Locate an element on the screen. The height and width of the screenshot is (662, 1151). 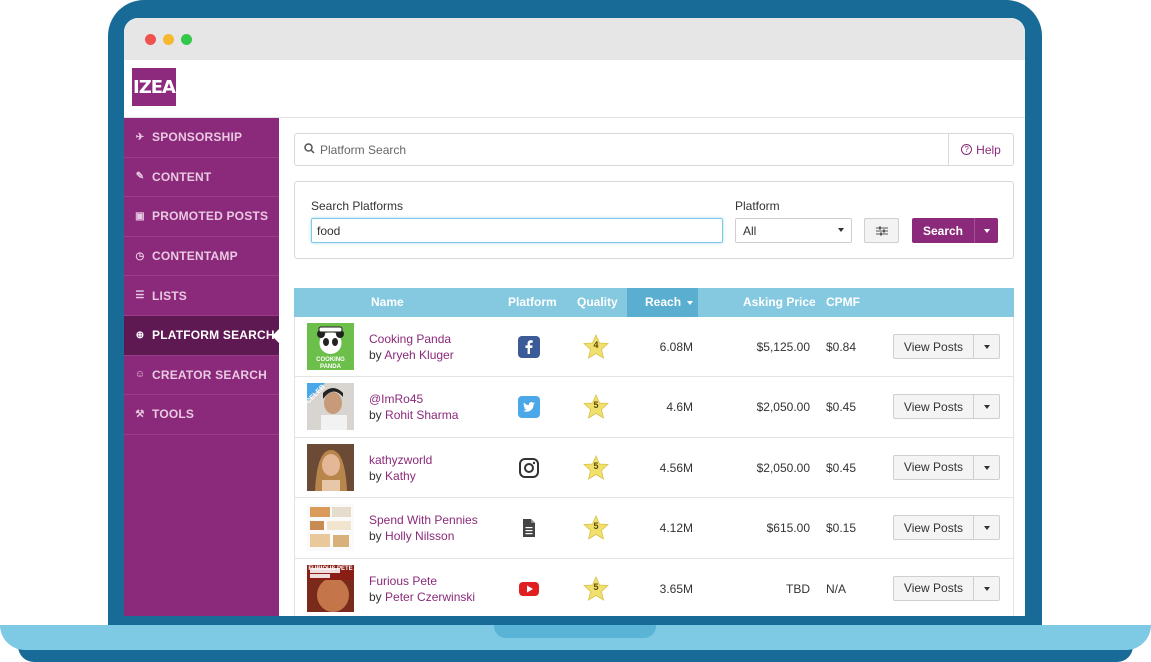
name-cell: @ImRo45 by Rohit Sharma is located at coordinates (413, 407).